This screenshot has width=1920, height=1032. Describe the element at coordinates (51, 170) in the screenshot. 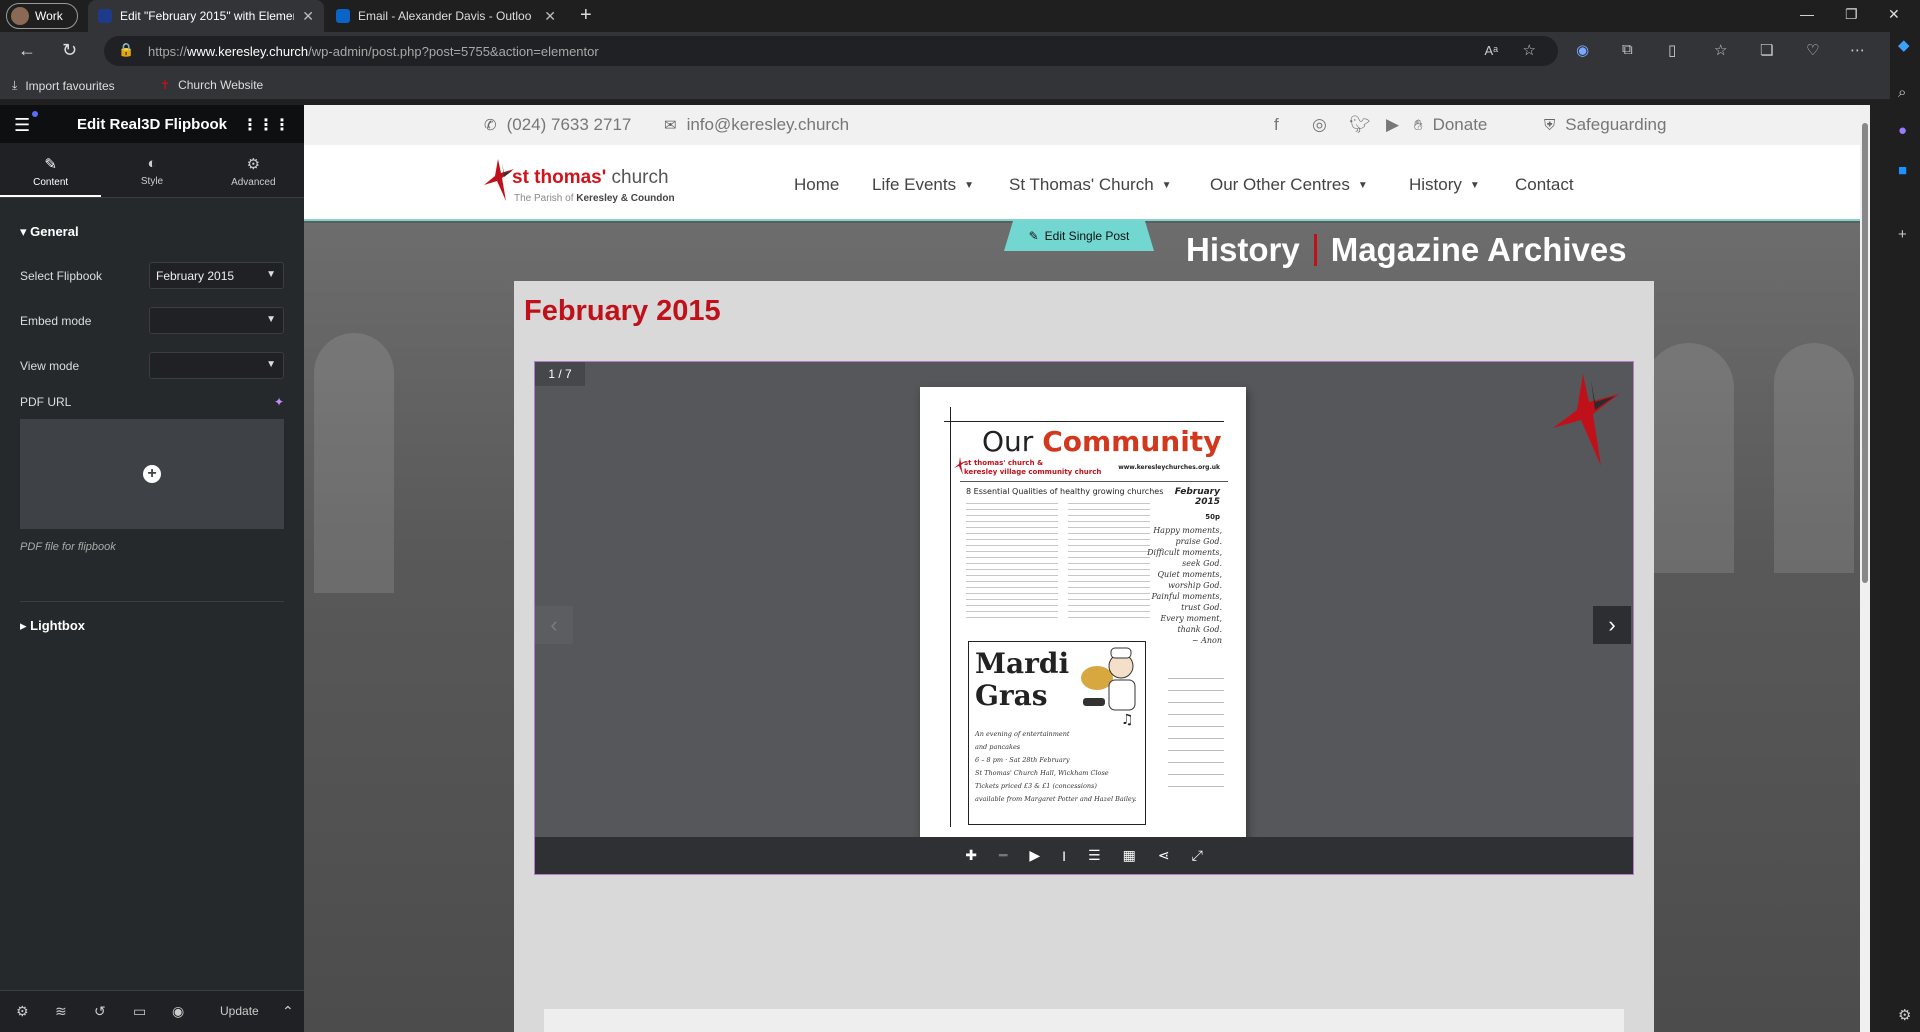

I see `tab-content: ✎ Content` at that location.